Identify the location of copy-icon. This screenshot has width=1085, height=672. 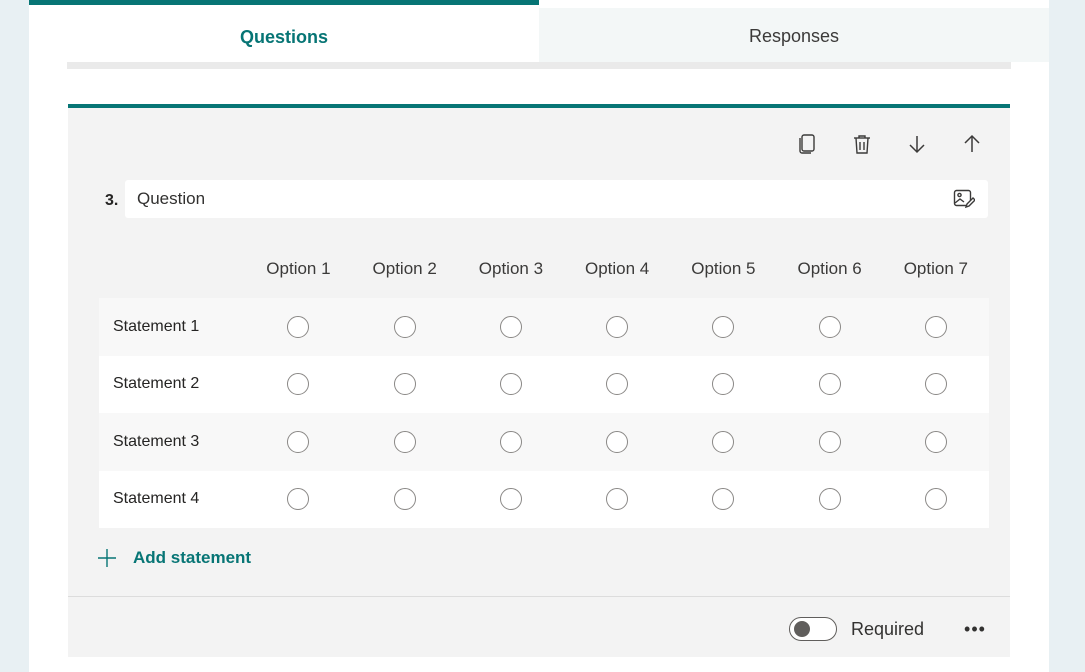
(807, 144).